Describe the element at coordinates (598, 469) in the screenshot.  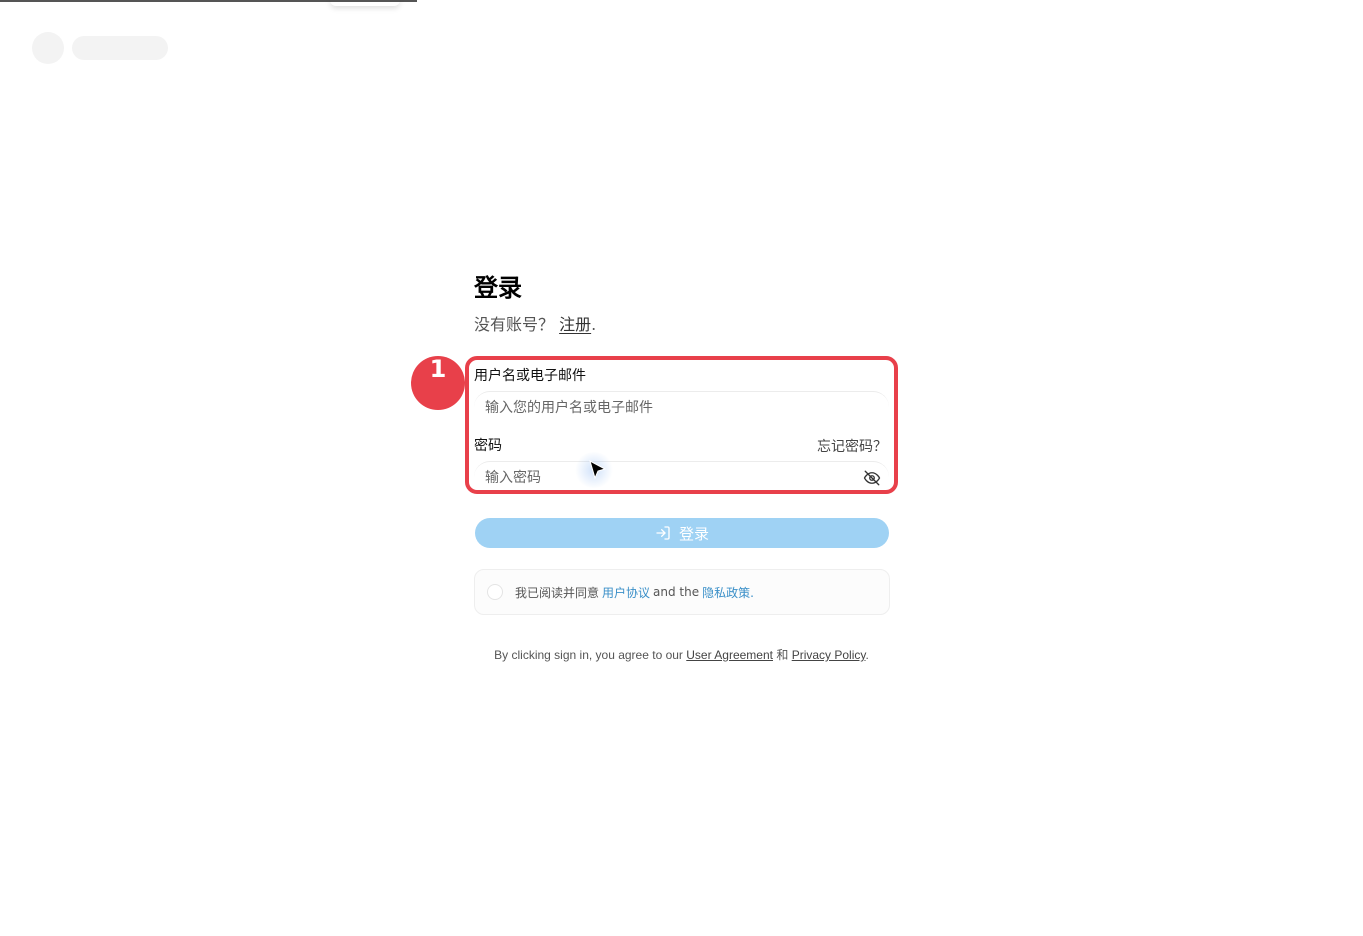
I see `mouse-pointer-icon` at that location.